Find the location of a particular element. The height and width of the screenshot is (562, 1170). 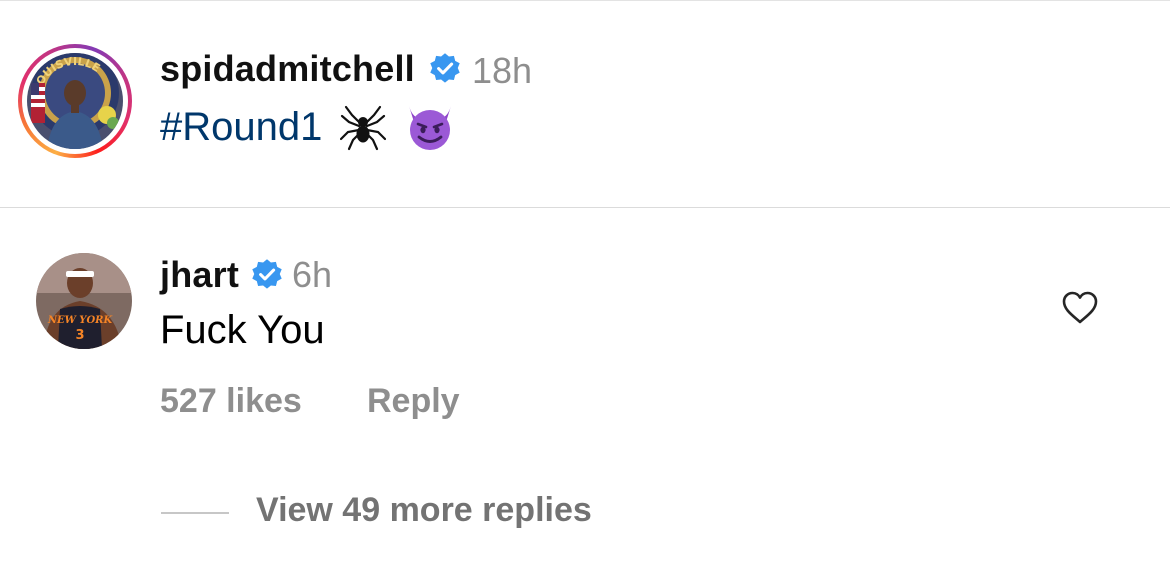

comment-username: jhart is located at coordinates (199, 275).